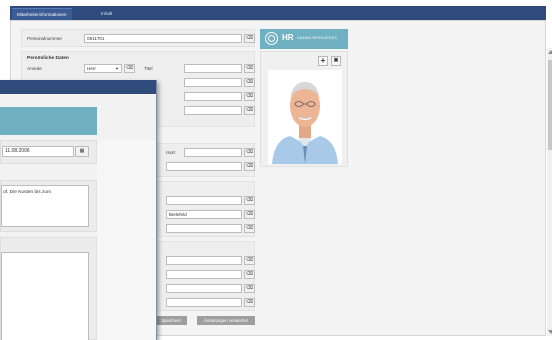  I want to click on note-text: of. Die Kosten bis zum, so click(27, 192).